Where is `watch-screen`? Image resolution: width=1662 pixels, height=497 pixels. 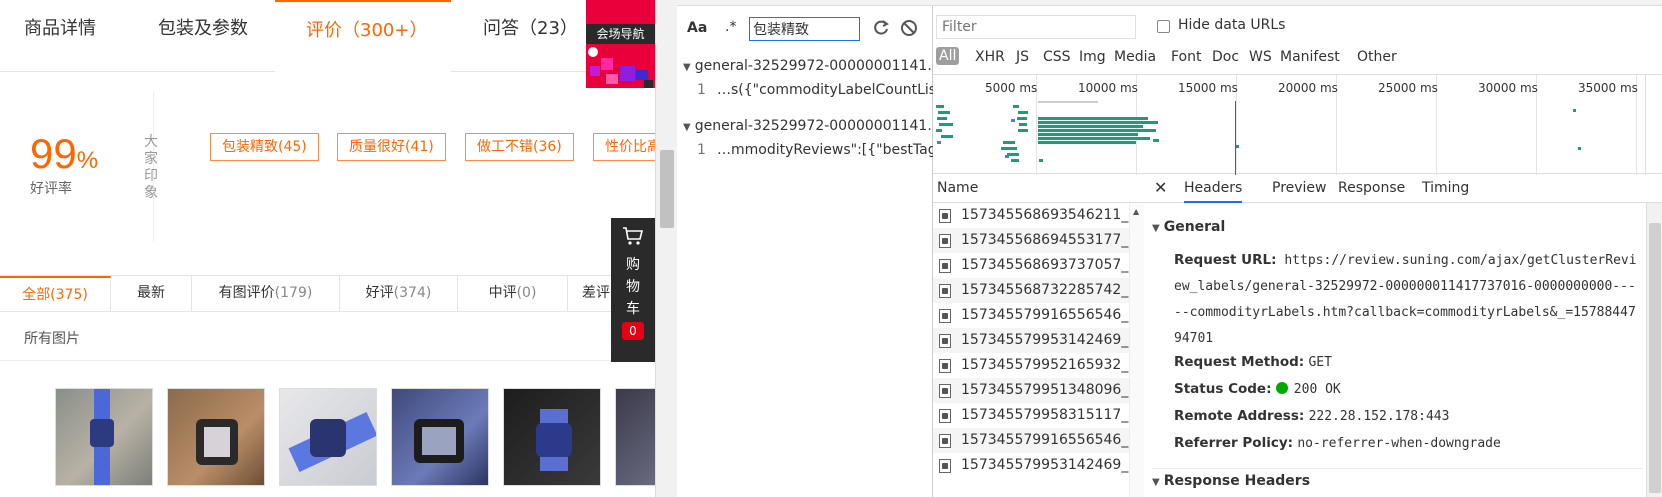 watch-screen is located at coordinates (217, 442).